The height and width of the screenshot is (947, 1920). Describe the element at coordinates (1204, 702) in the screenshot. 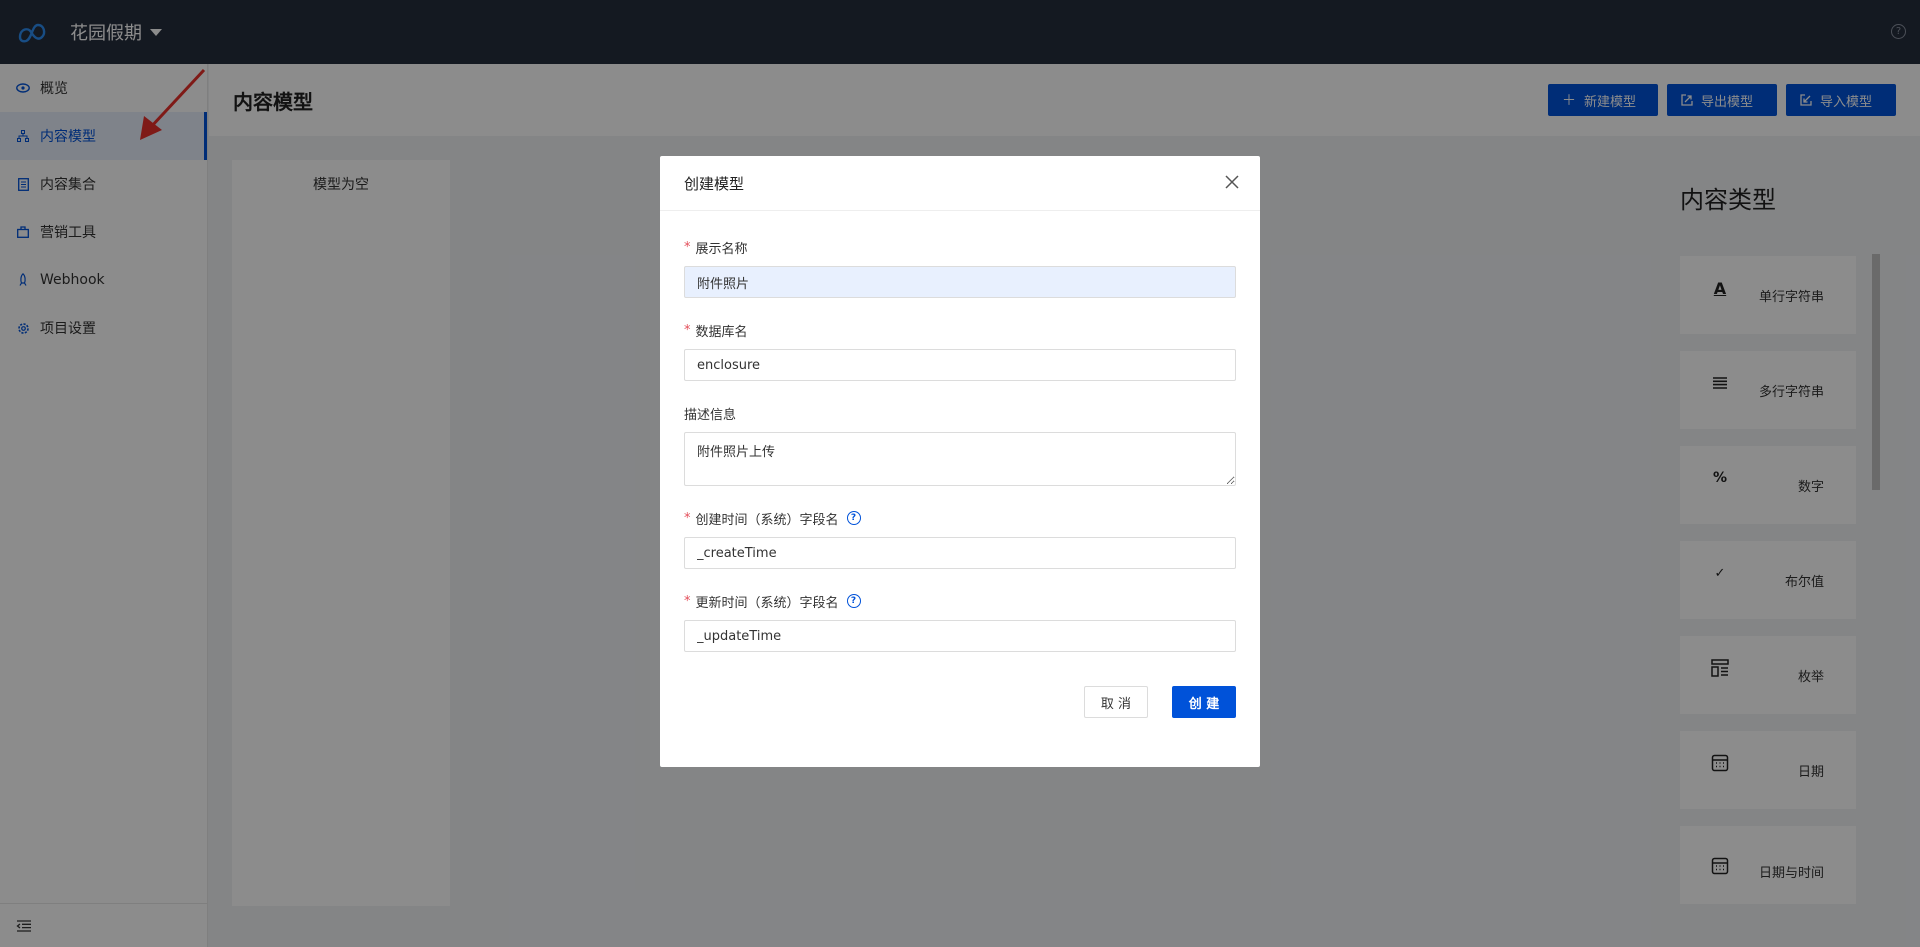

I see `create-button: 创 建` at that location.